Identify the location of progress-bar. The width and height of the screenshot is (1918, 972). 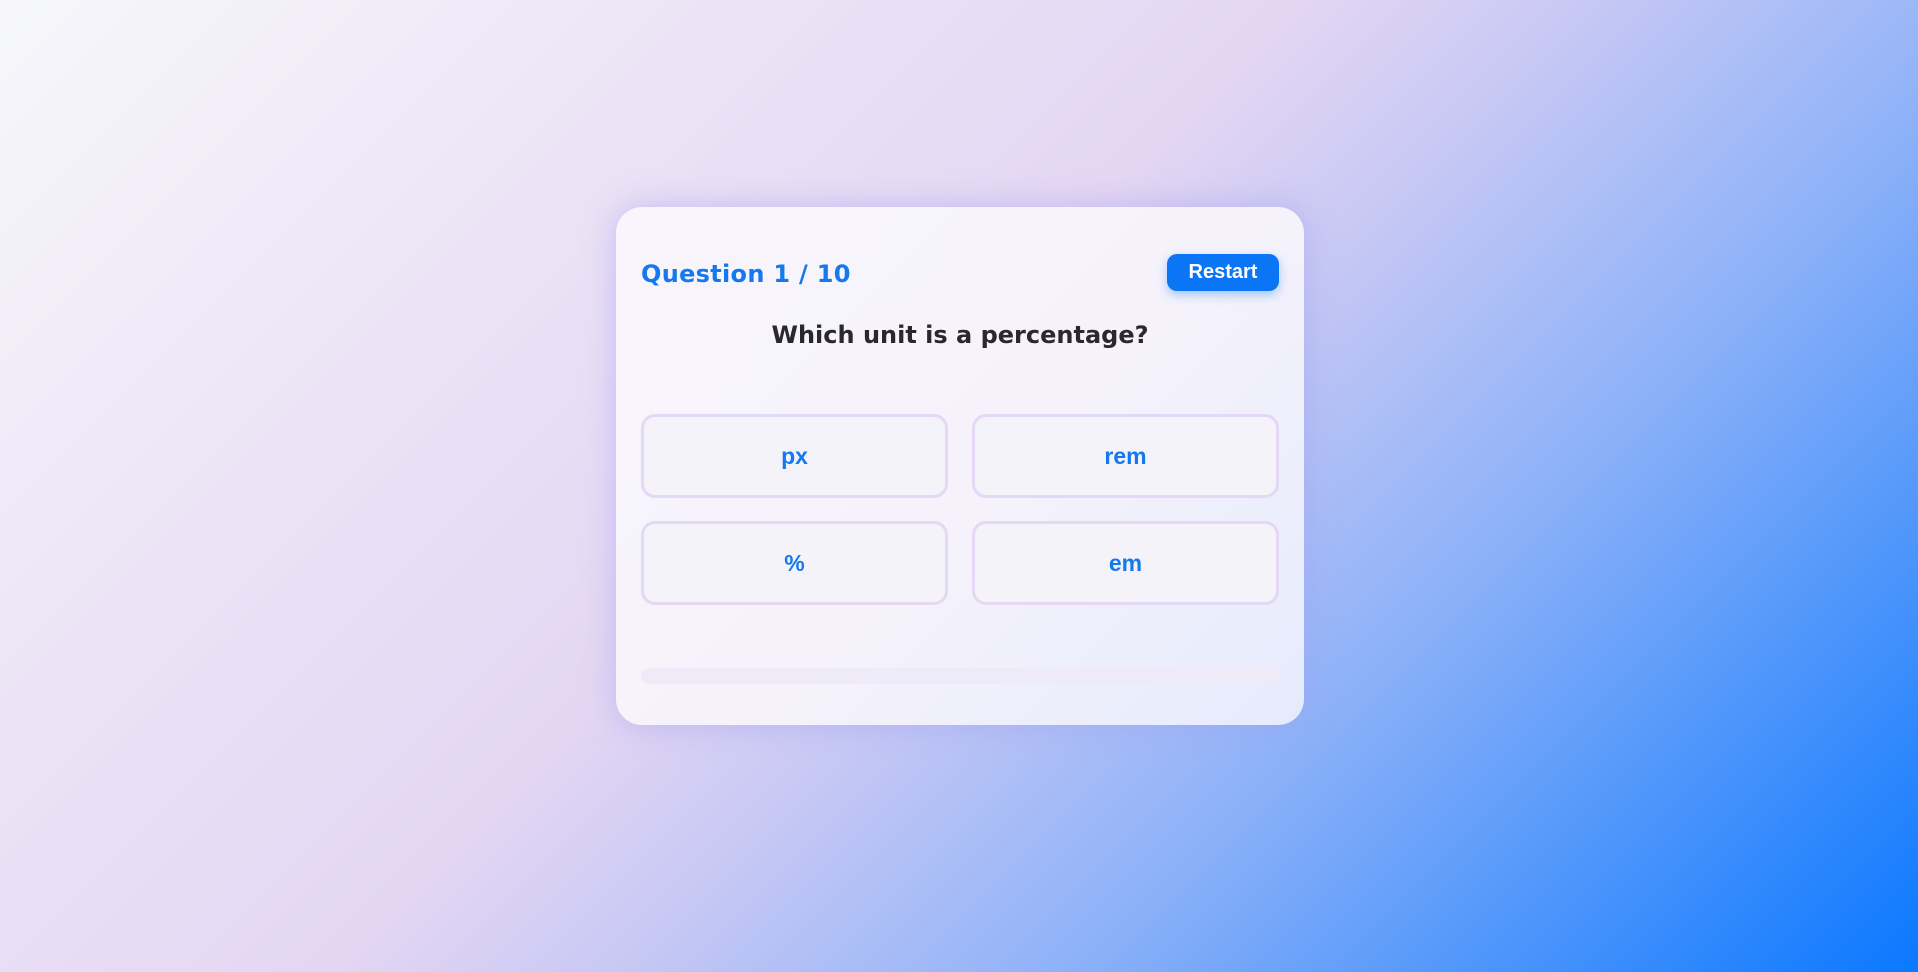
(960, 676).